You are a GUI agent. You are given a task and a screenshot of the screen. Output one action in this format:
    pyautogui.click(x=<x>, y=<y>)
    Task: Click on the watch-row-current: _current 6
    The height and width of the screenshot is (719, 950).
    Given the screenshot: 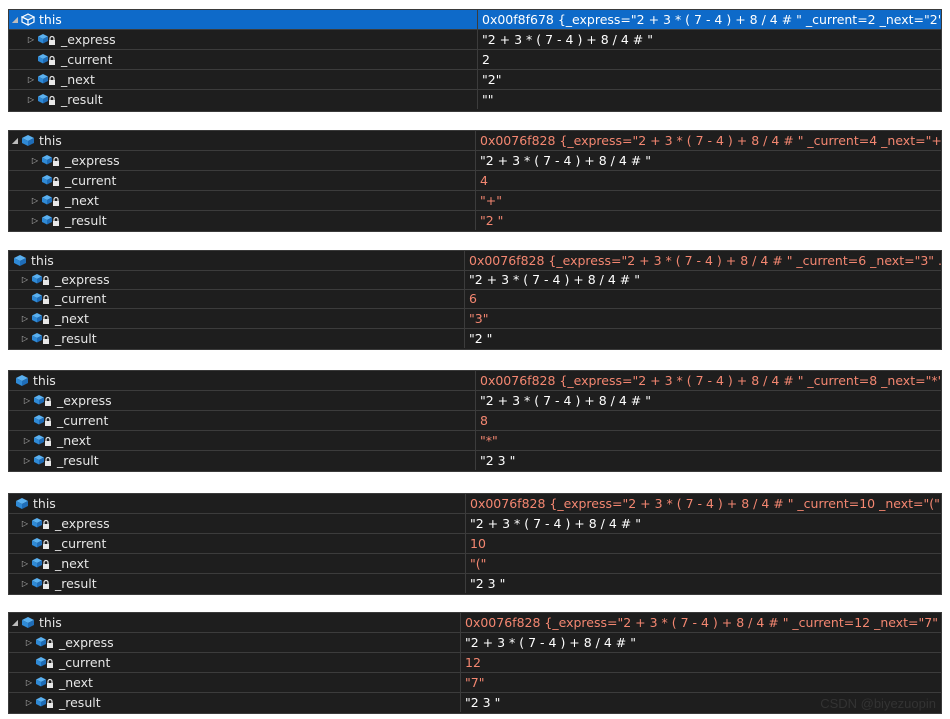 What is the action you would take?
    pyautogui.click(x=475, y=299)
    